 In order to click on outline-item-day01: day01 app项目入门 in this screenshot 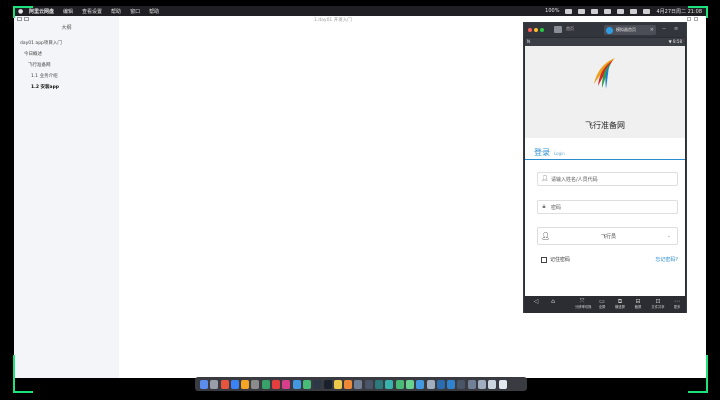, I will do `click(68, 43)`.